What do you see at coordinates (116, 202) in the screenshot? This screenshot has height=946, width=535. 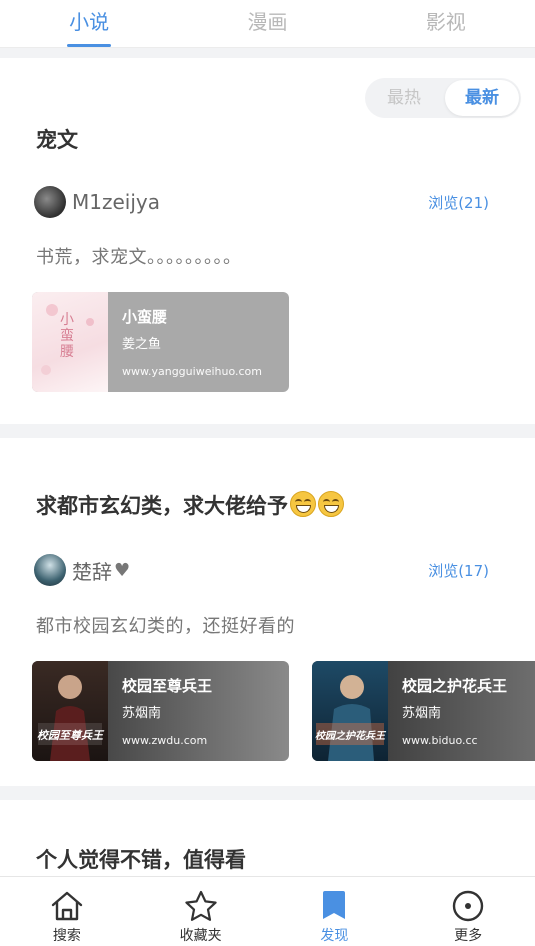 I see `author-name: M1zeijya` at bounding box center [116, 202].